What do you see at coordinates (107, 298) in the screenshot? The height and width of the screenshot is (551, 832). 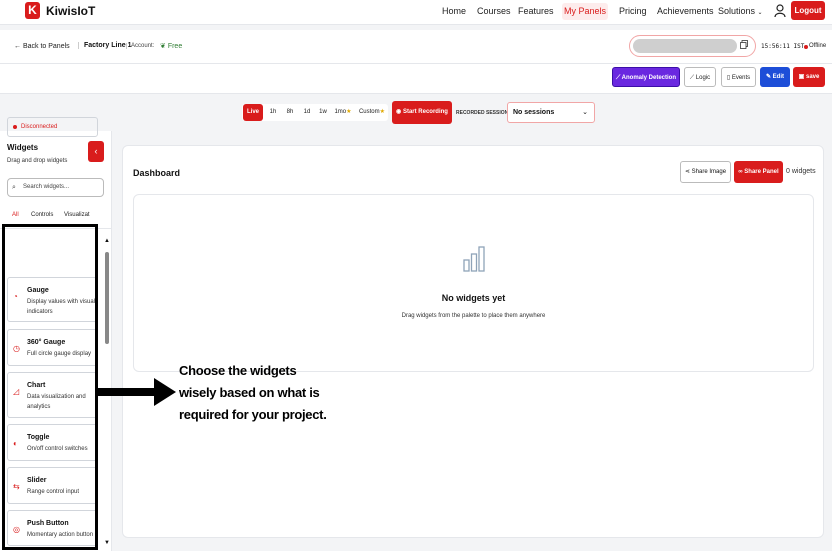 I see `sidebar-scrollbar` at bounding box center [107, 298].